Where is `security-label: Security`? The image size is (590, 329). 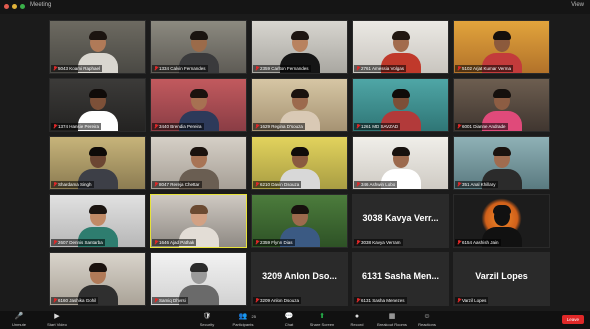
security-label: Security is located at coordinates (207, 324).